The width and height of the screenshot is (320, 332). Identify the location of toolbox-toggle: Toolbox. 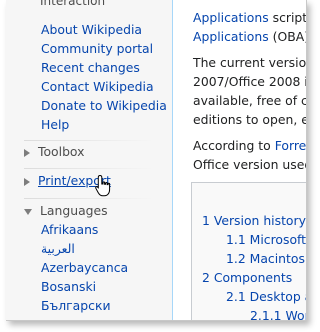
(54, 152).